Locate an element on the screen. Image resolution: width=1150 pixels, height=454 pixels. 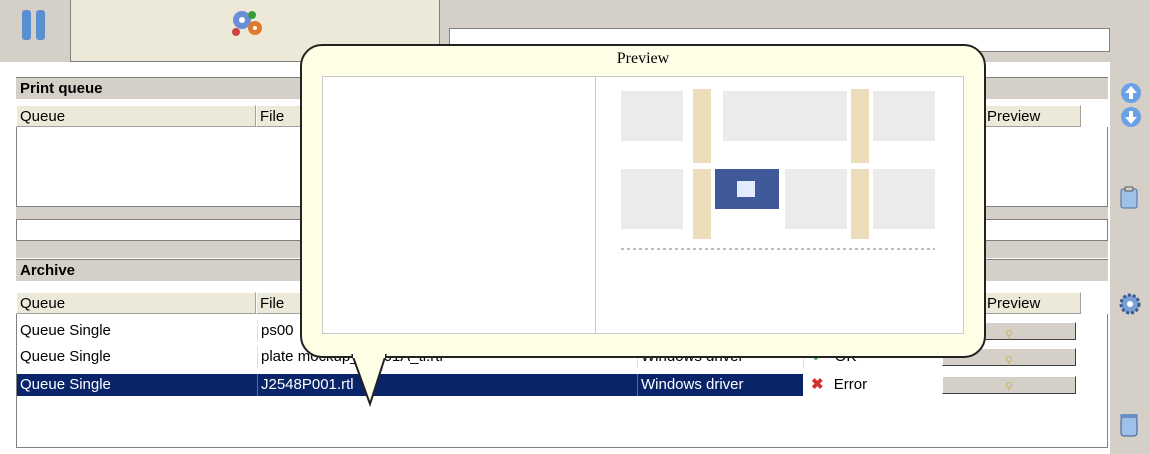
row-status: ✖ Error is located at coordinates (872, 385).